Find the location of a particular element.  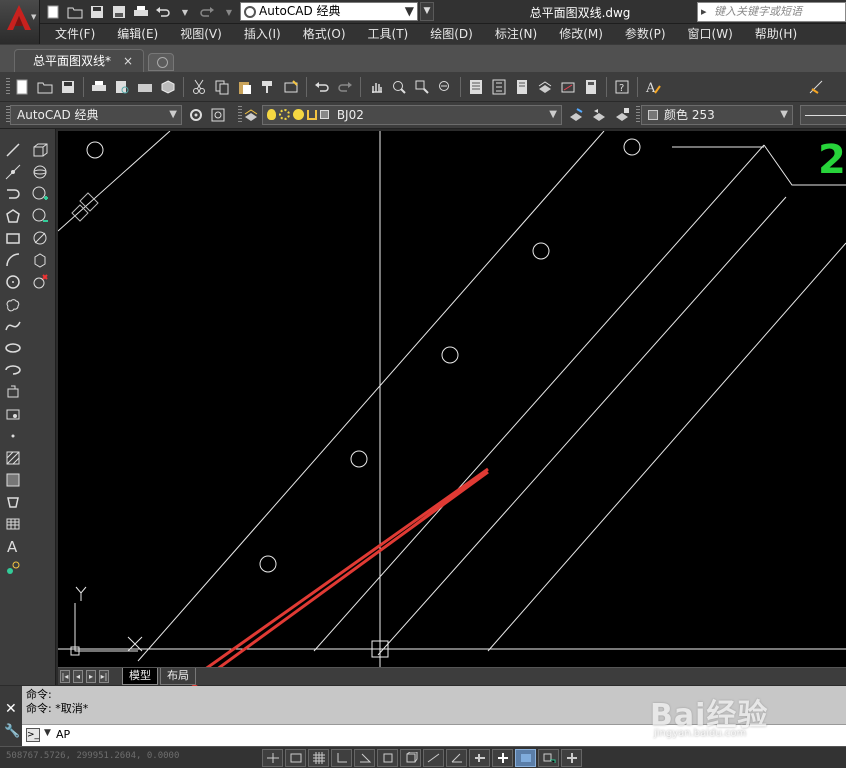

block-editor-icon is located at coordinates (291, 87).